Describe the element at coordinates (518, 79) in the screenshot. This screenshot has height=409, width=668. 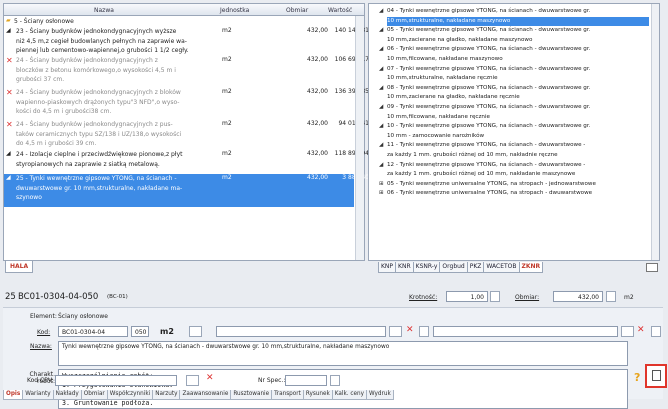
I see `catalog-item: 10 mm,strukturalne, nakładane ręcznie` at that location.